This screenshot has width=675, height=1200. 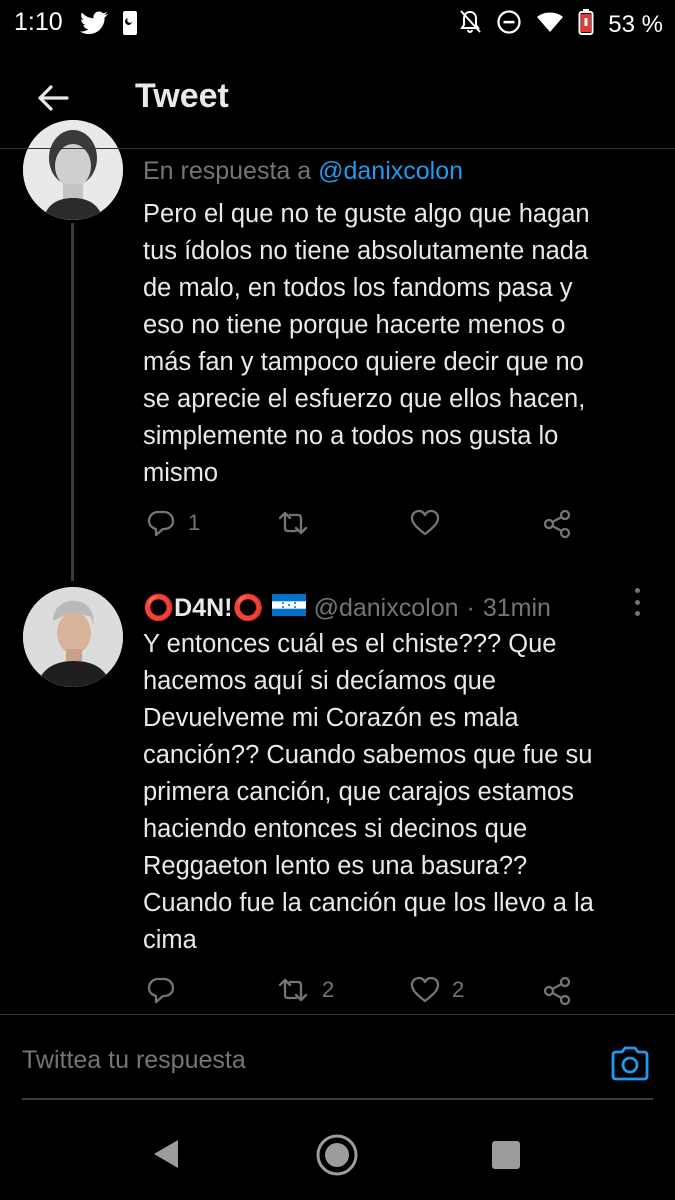 I want to click on triangle-back-icon, so click(x=166, y=1157).